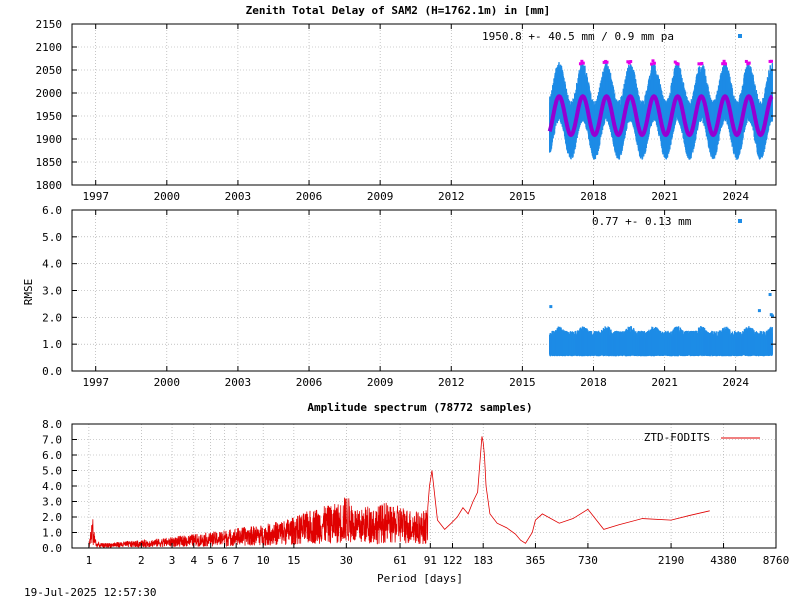  I want to click on ztd-y-tick-label: 2100, so click(49, 47).